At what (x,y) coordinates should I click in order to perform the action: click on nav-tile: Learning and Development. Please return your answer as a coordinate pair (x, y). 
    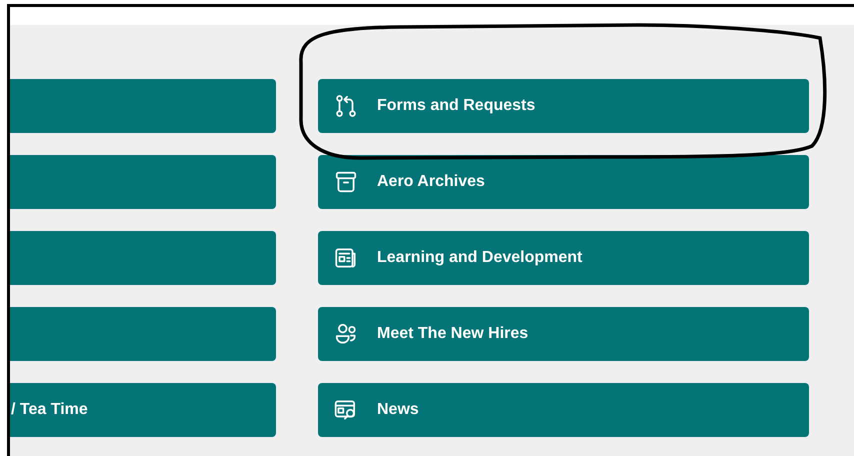
    Looking at the image, I should click on (563, 258).